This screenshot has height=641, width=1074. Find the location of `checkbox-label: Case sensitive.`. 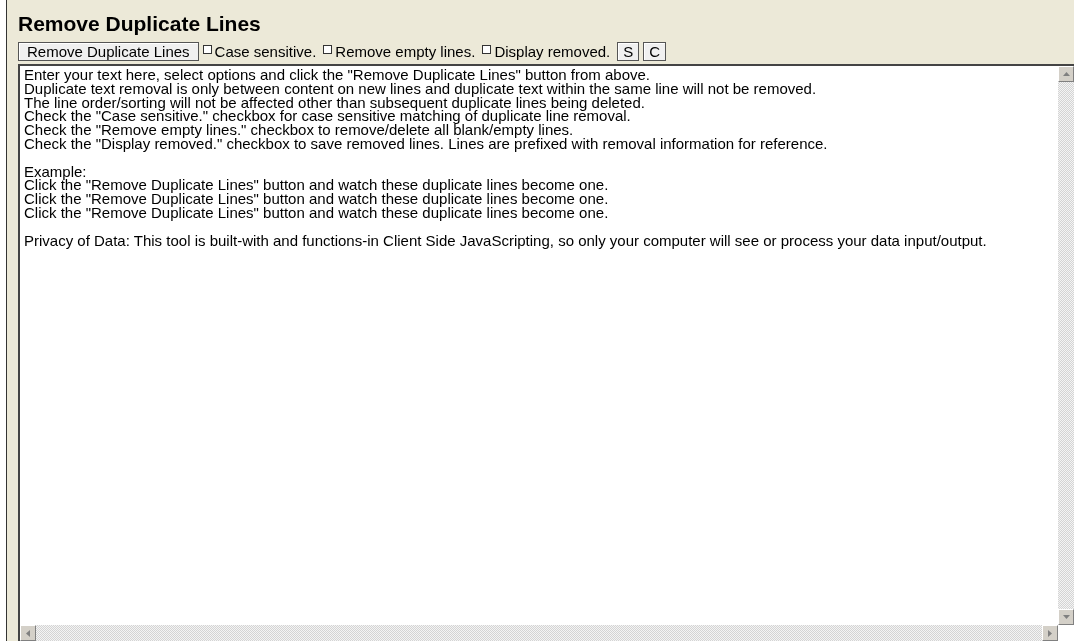

checkbox-label: Case sensitive. is located at coordinates (265, 51).